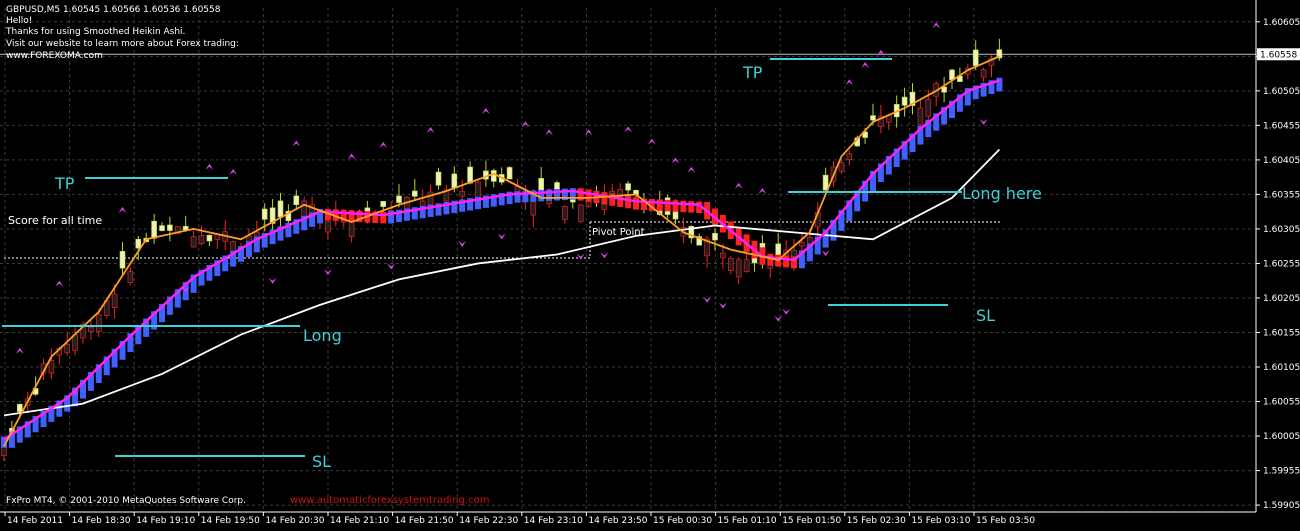 Image resolution: width=1300 pixels, height=531 pixels. Describe the element at coordinates (752, 72) in the screenshot. I see `tp-right-label: TP` at that location.